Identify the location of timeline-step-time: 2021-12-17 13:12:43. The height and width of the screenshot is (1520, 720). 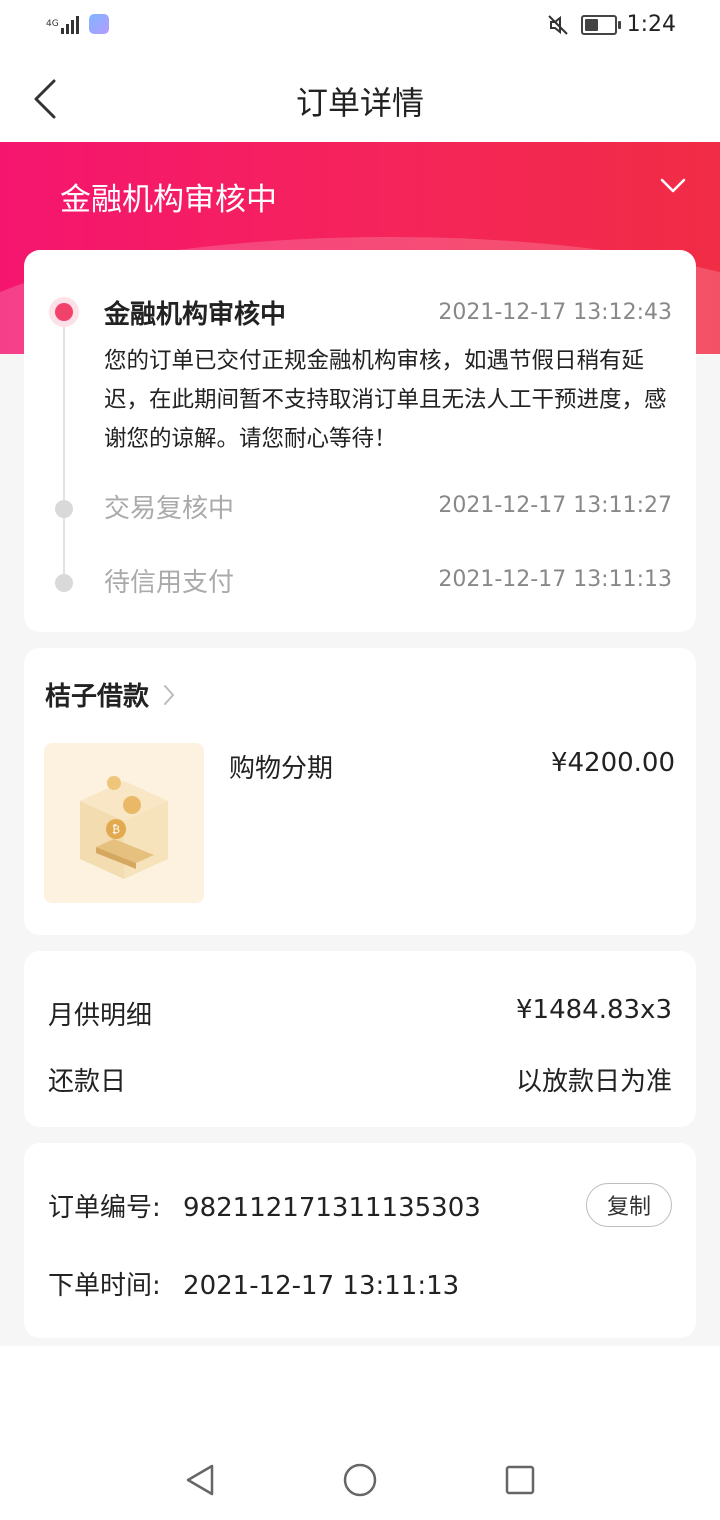
(555, 312).